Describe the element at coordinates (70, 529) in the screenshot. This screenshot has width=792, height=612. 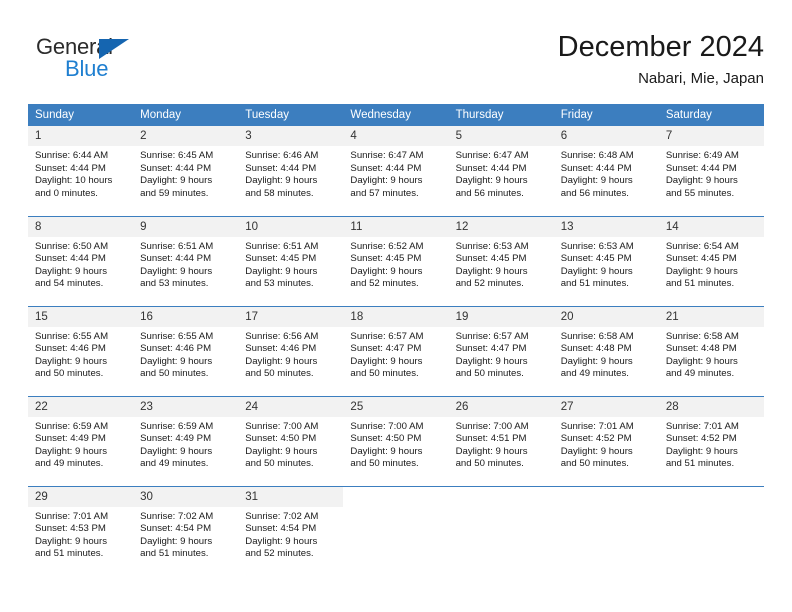
I see `sunset-text: Sunset: 4:53 PM` at that location.